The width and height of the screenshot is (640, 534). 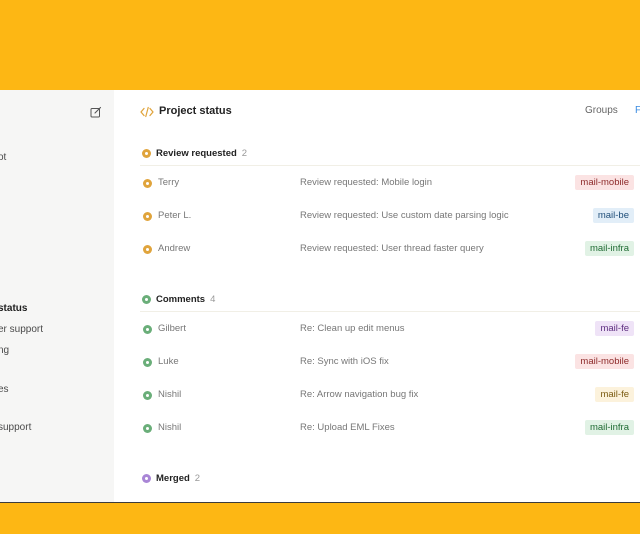 I want to click on sidebar-item: es, so click(x=4, y=389).